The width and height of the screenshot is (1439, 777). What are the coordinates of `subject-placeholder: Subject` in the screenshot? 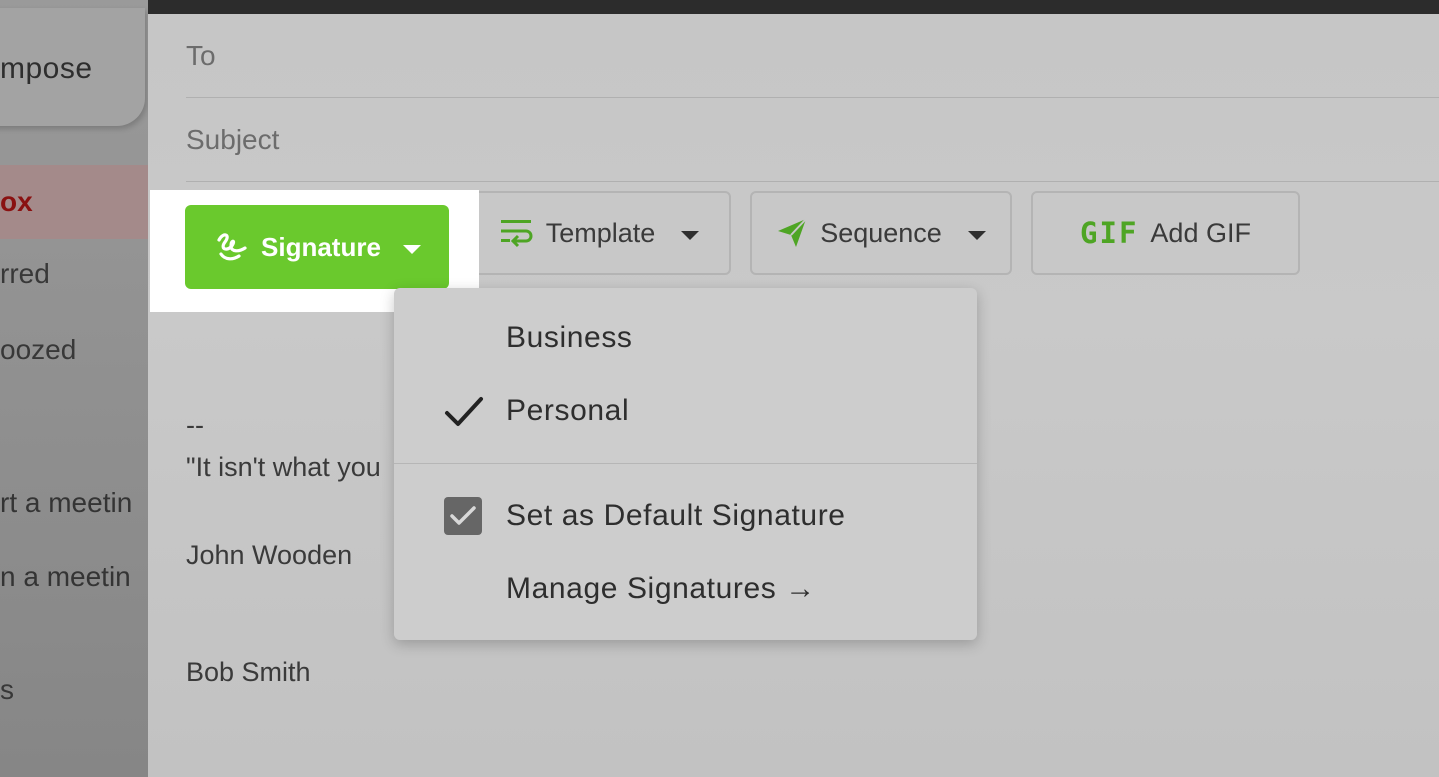 It's located at (233, 139).